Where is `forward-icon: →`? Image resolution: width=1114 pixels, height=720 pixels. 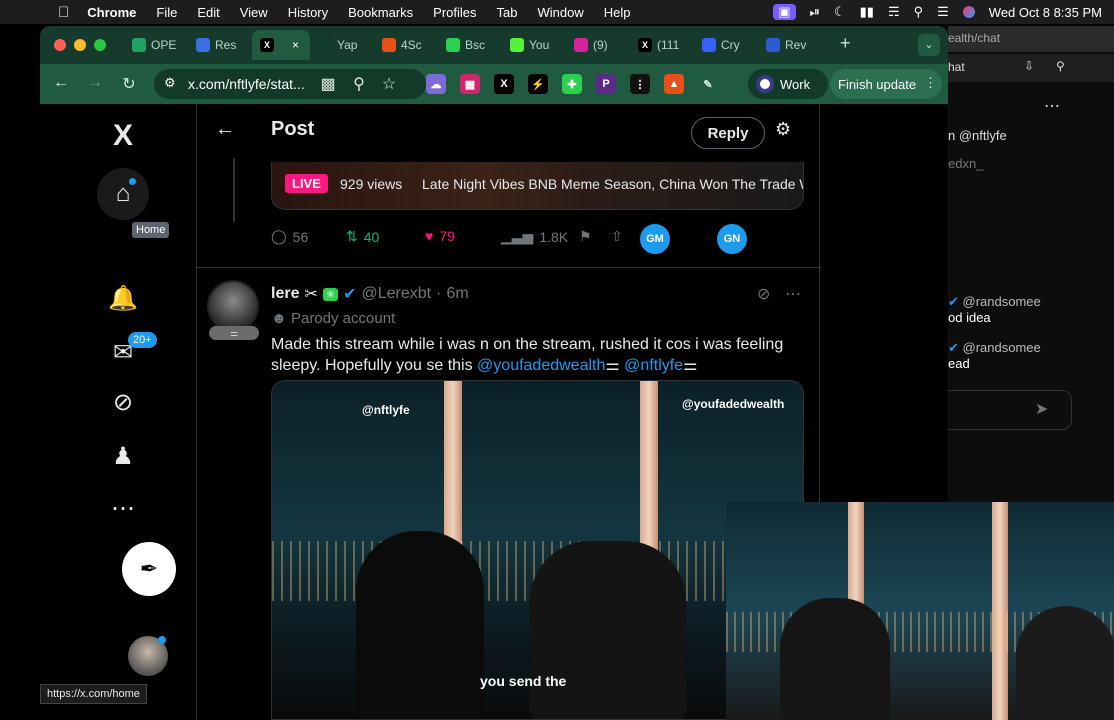 forward-icon: → is located at coordinates (95, 83).